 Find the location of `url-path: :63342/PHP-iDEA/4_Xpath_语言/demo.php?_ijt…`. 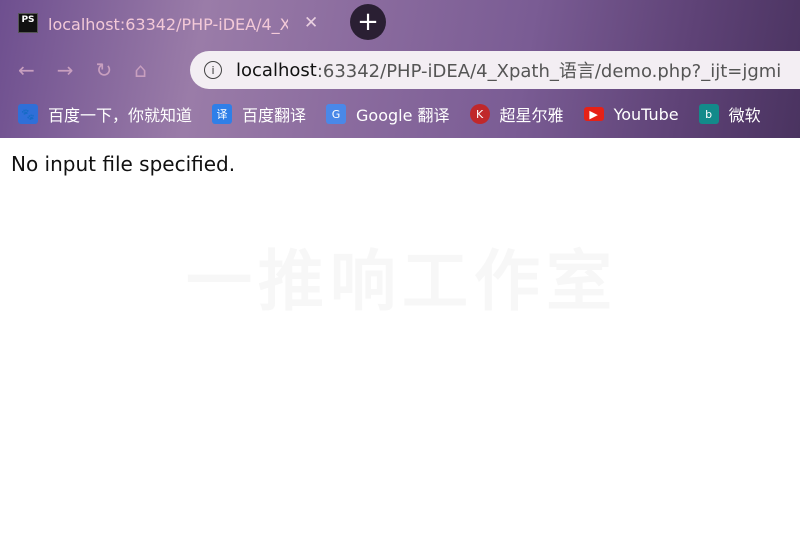

url-path: :63342/PHP-iDEA/4_Xpath_语言/demo.php?_ijt… is located at coordinates (549, 71).